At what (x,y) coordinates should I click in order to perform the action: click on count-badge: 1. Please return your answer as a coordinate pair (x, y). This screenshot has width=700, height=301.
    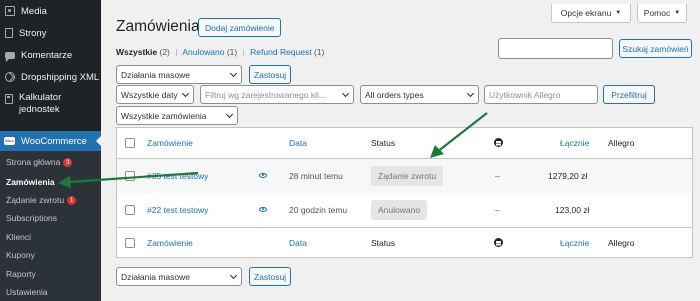
    Looking at the image, I should click on (72, 200).